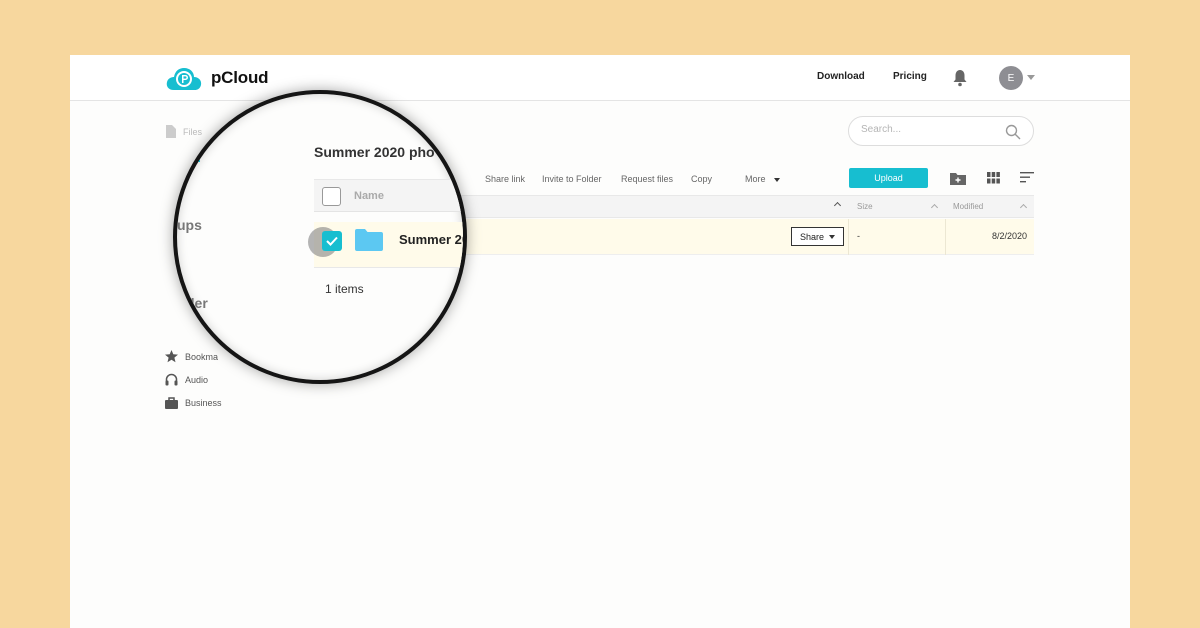 Image resolution: width=1200 pixels, height=628 pixels. I want to click on row-file-name: Summer 20, so click(431, 239).